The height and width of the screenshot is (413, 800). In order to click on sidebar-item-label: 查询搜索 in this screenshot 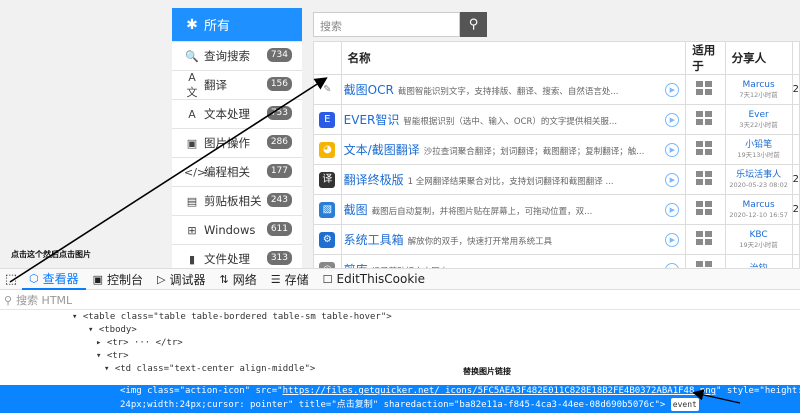, I will do `click(227, 56)`.